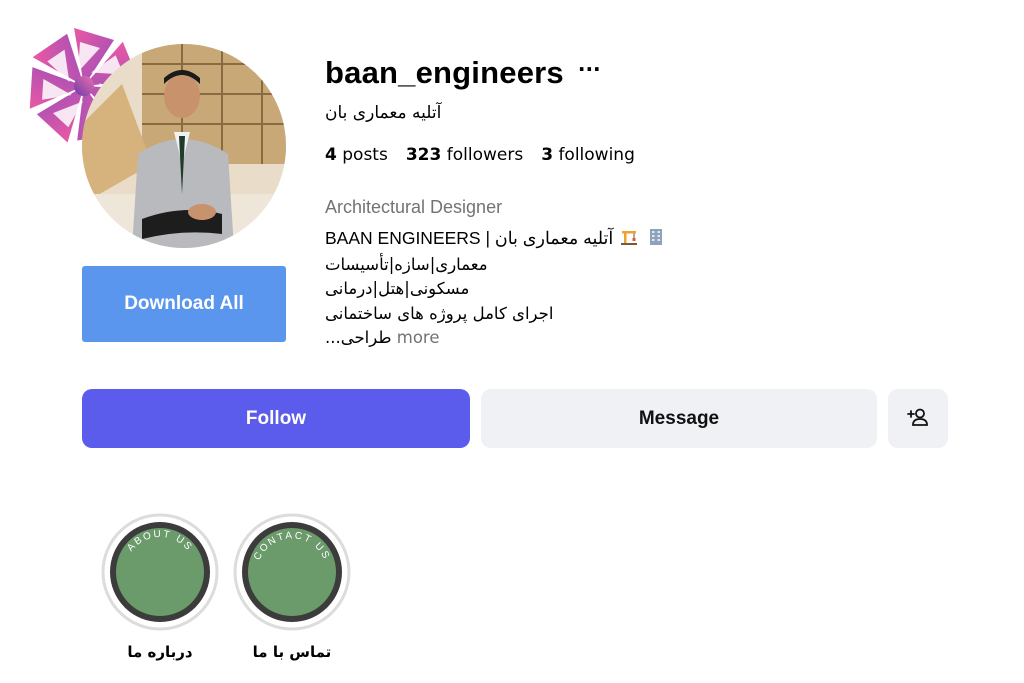 This screenshot has height=683, width=1024. I want to click on office-building-icon, so click(656, 240).